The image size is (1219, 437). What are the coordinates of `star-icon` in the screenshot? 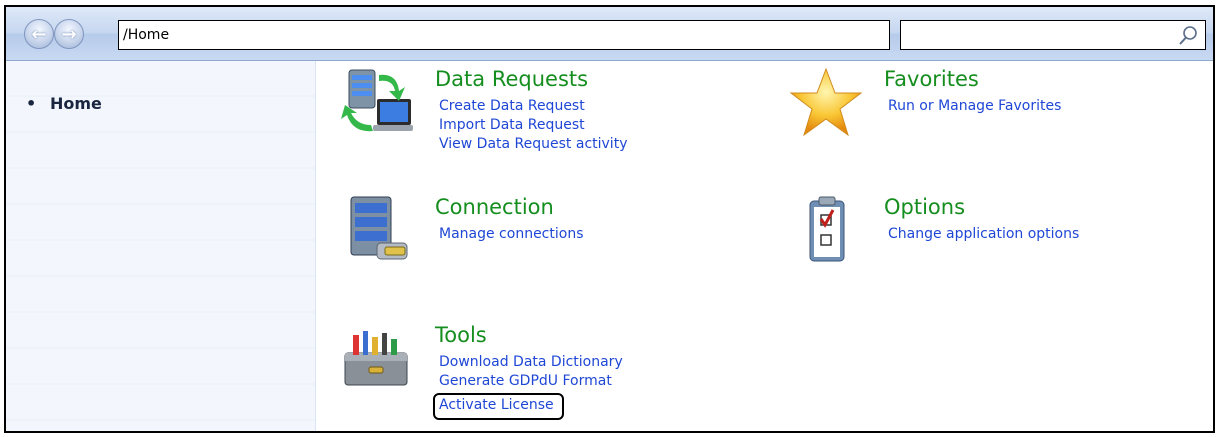 It's located at (826, 102).